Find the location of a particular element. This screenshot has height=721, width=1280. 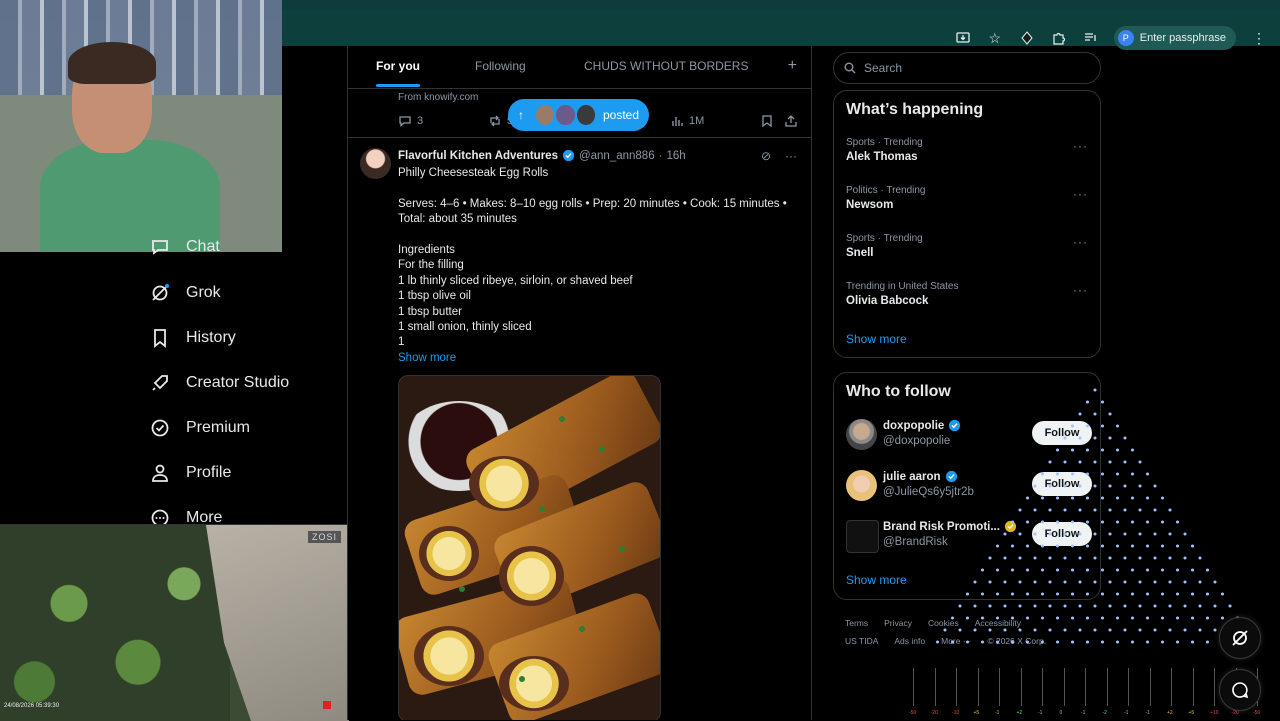

grok-floating-button is located at coordinates (1240, 638).